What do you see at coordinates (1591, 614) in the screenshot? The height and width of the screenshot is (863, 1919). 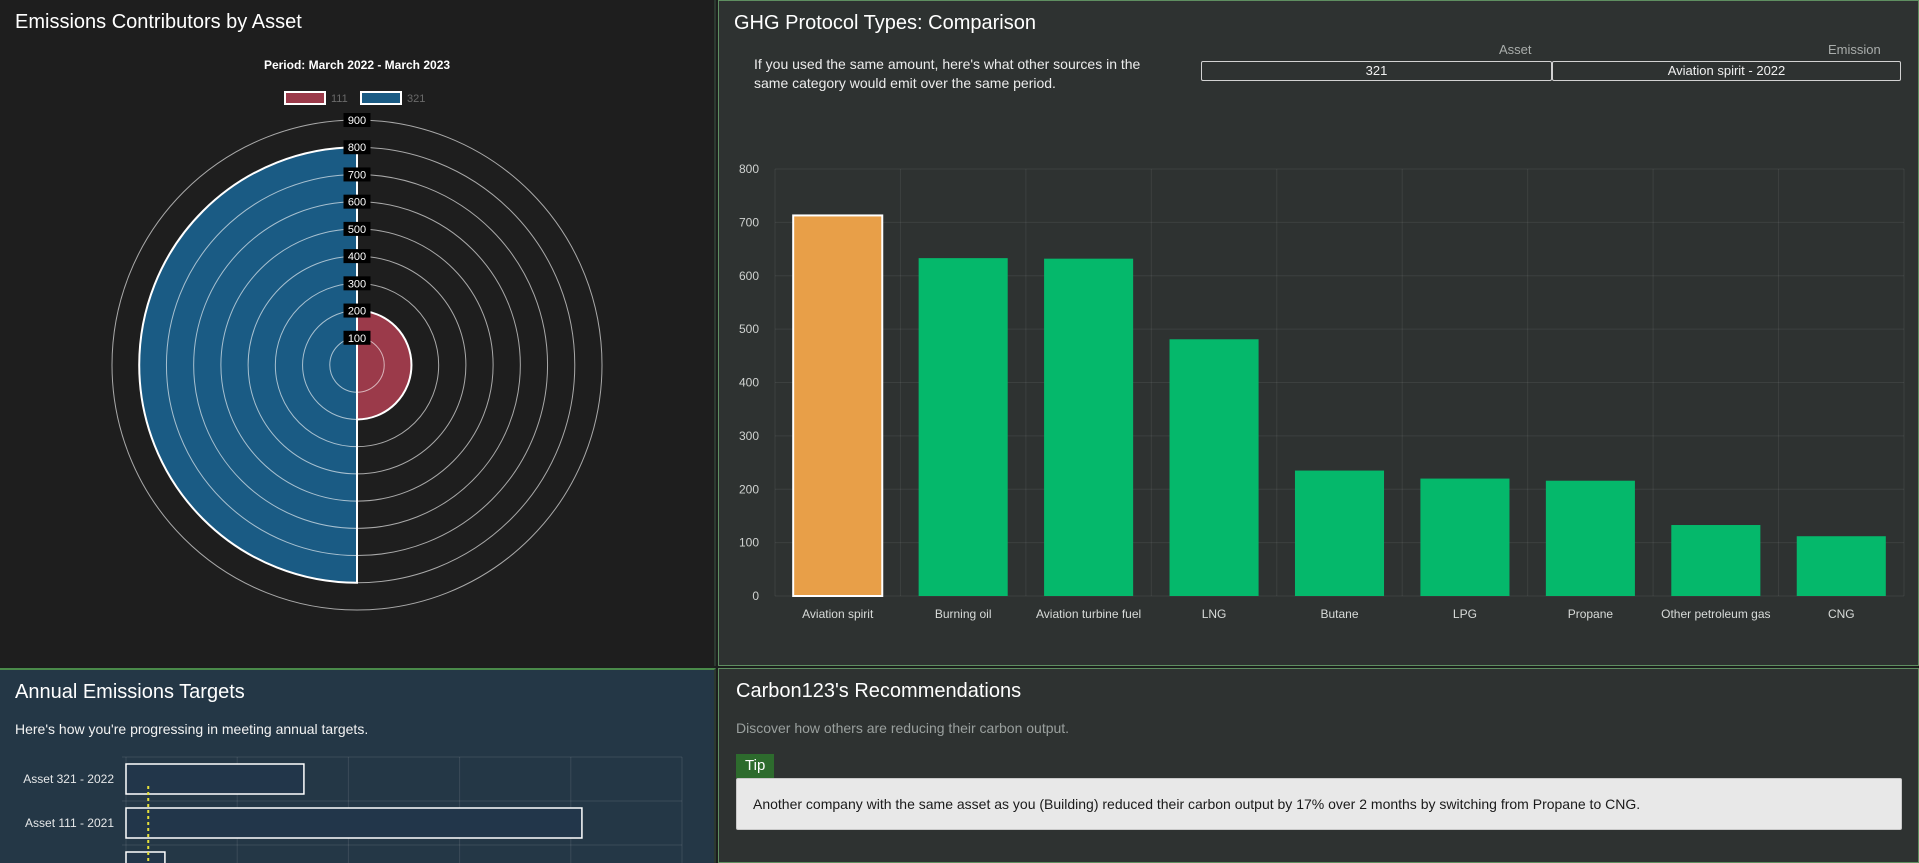 I see `x-tick-label: Propane` at bounding box center [1591, 614].